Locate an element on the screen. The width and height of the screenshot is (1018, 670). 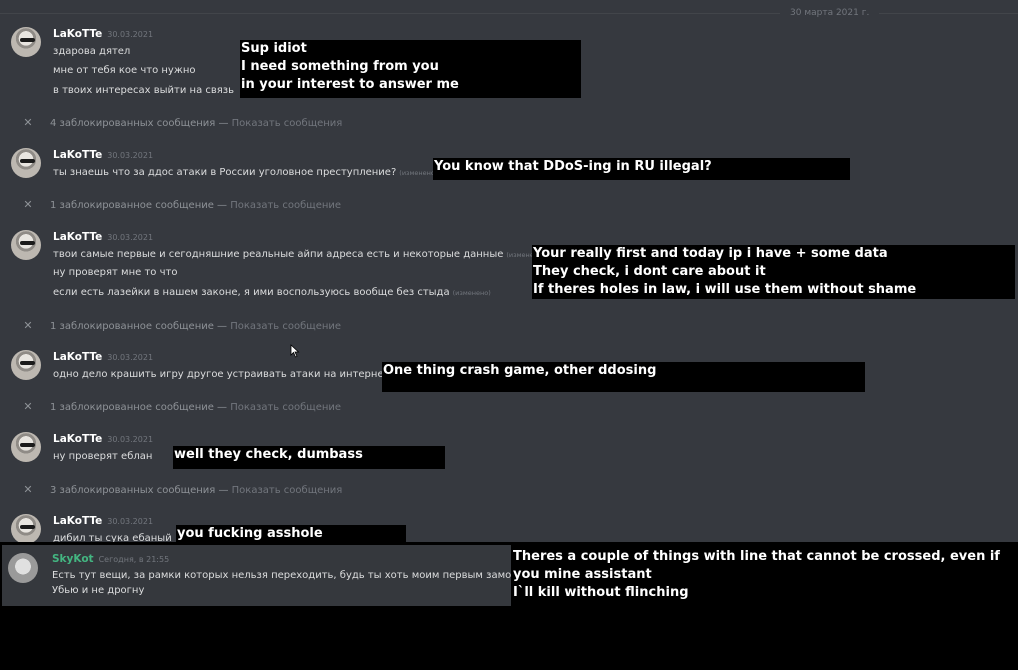
message-text: Убью и не дрогну is located at coordinates (98, 590).